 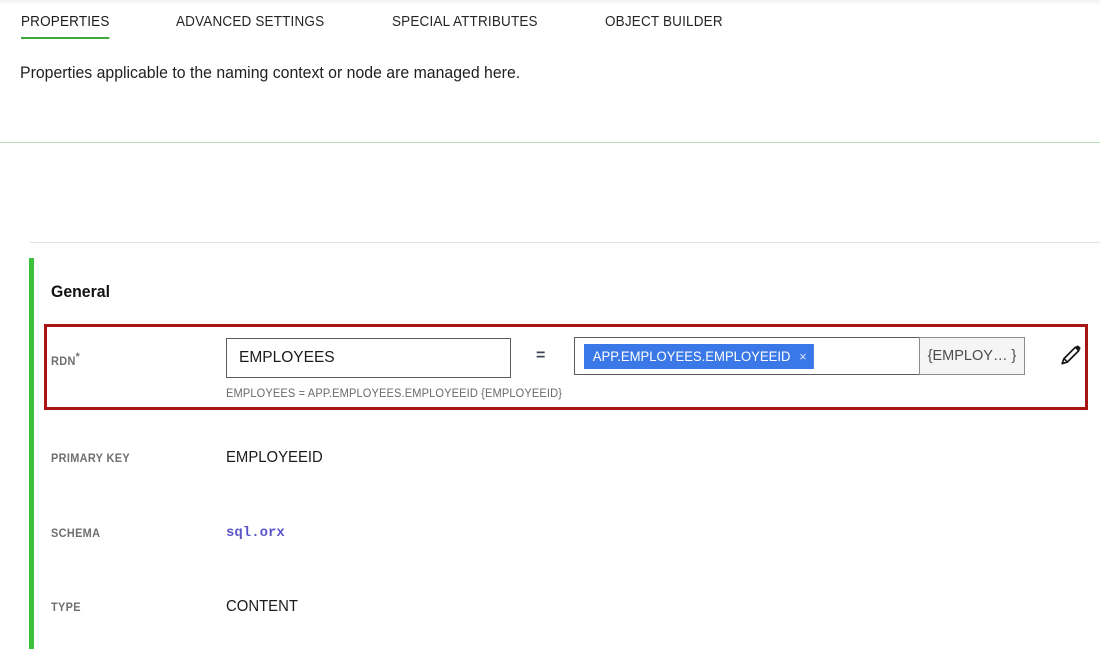 What do you see at coordinates (65, 26) in the screenshot?
I see `tab-properties: PROPERTIES` at bounding box center [65, 26].